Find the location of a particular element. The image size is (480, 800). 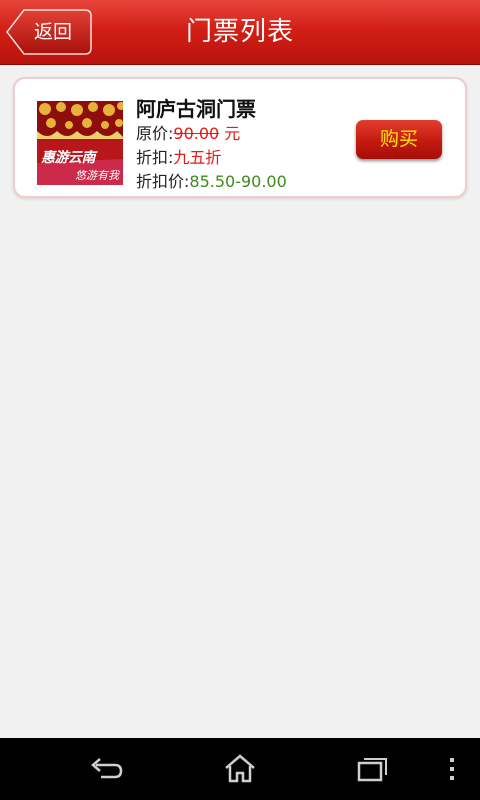

discount-price-label: 折扣价: is located at coordinates (163, 181).